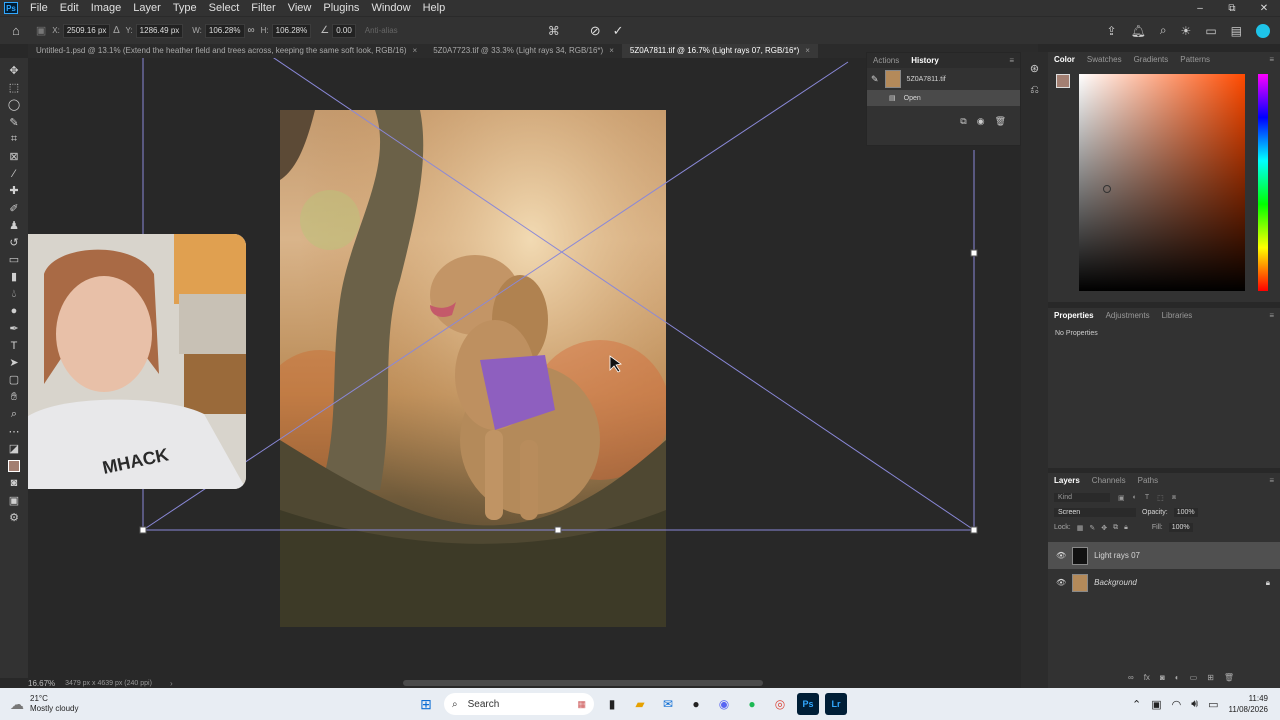 The height and width of the screenshot is (720, 1280). Describe the element at coordinates (251, 30) in the screenshot. I see `link-icon: ∞` at that location.